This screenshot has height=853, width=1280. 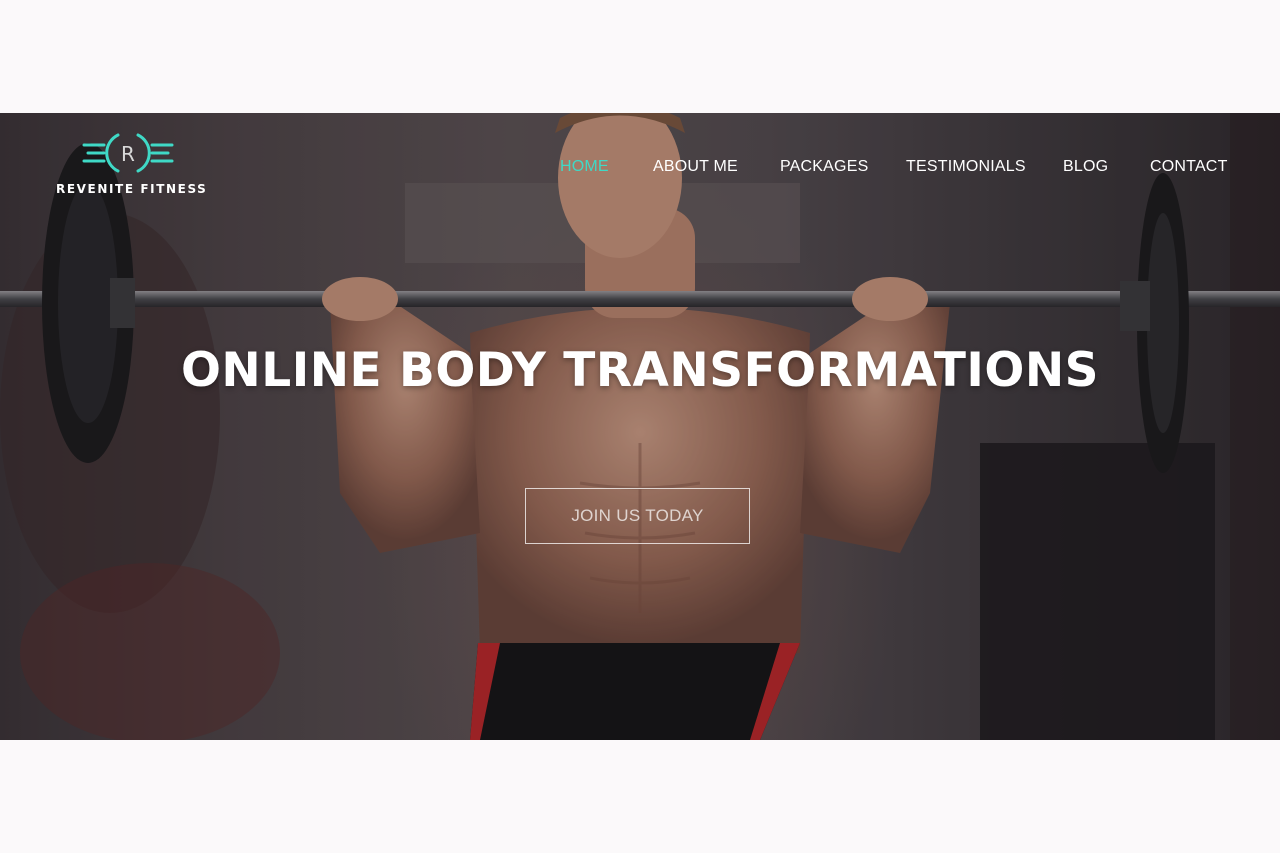 What do you see at coordinates (1085, 167) in the screenshot?
I see `nav-item-blog: BLOG` at bounding box center [1085, 167].